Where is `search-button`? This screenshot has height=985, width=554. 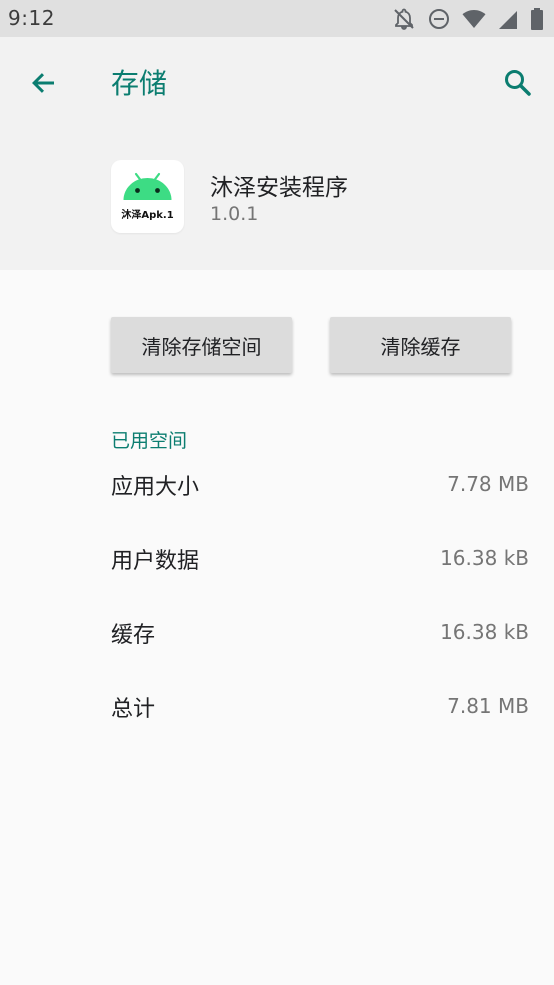 search-button is located at coordinates (518, 83).